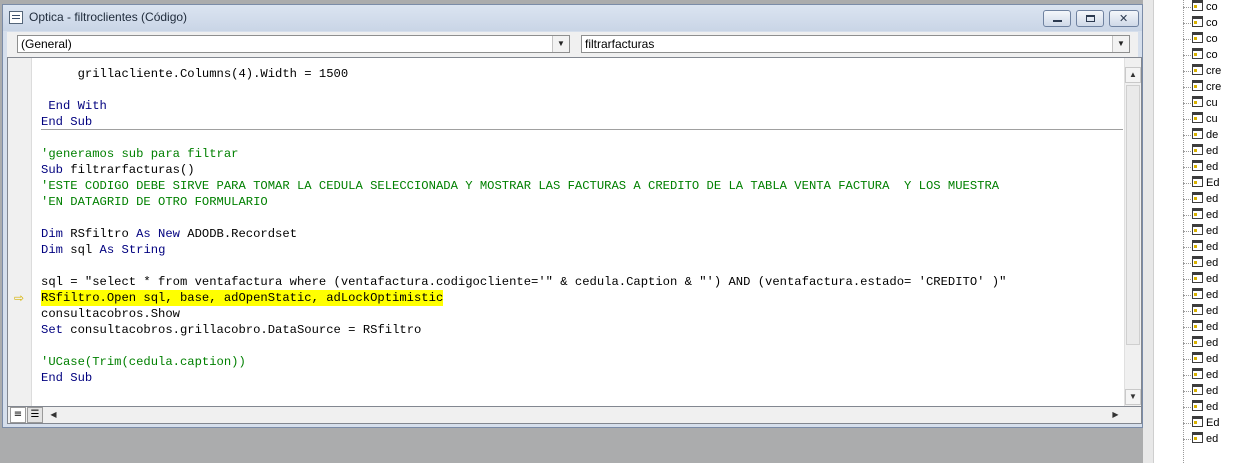 The height and width of the screenshot is (463, 1244). I want to click on close-button, so click(1124, 18).